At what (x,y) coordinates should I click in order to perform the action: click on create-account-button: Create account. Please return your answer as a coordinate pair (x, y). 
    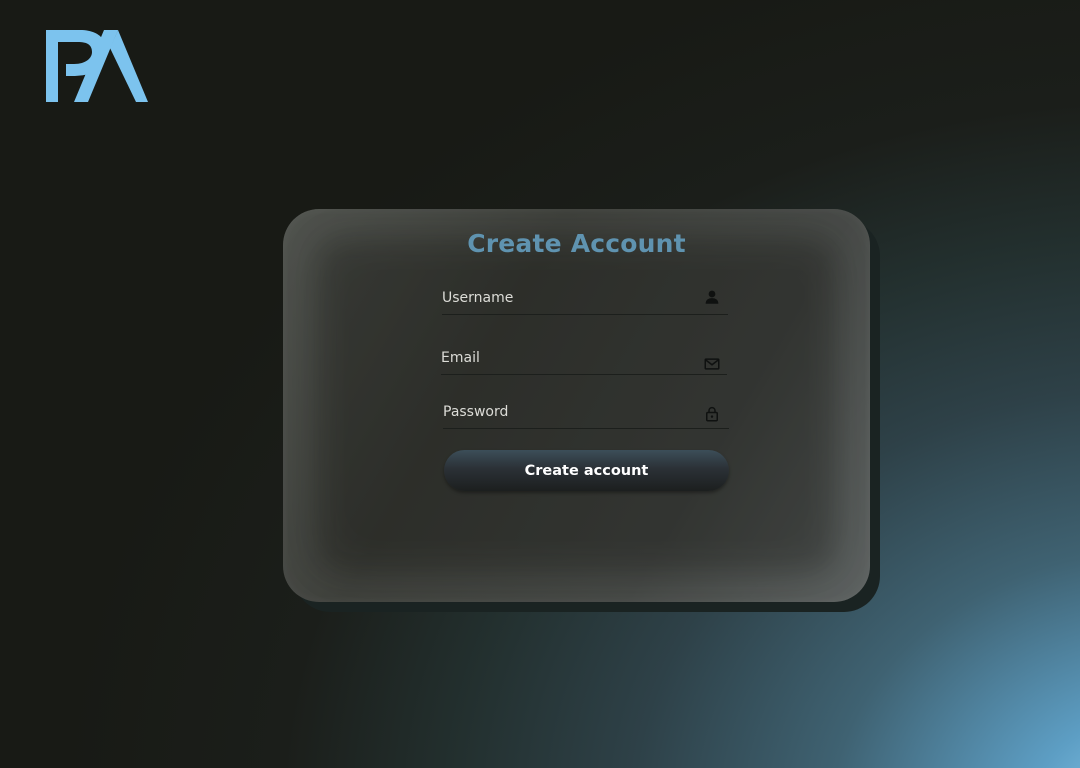
    Looking at the image, I should click on (586, 470).